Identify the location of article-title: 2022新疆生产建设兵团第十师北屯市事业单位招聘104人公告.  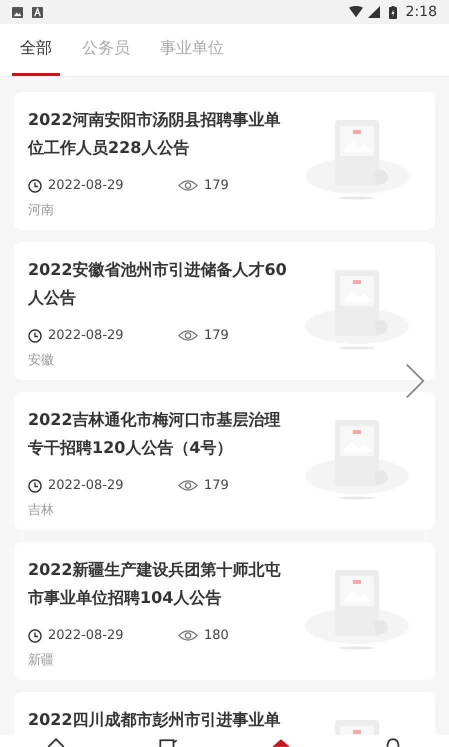
(155, 584).